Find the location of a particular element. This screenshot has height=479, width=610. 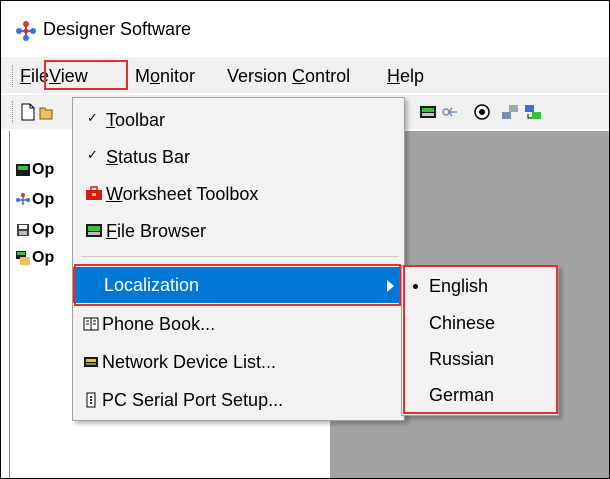

phone-book-icon is located at coordinates (91, 324).